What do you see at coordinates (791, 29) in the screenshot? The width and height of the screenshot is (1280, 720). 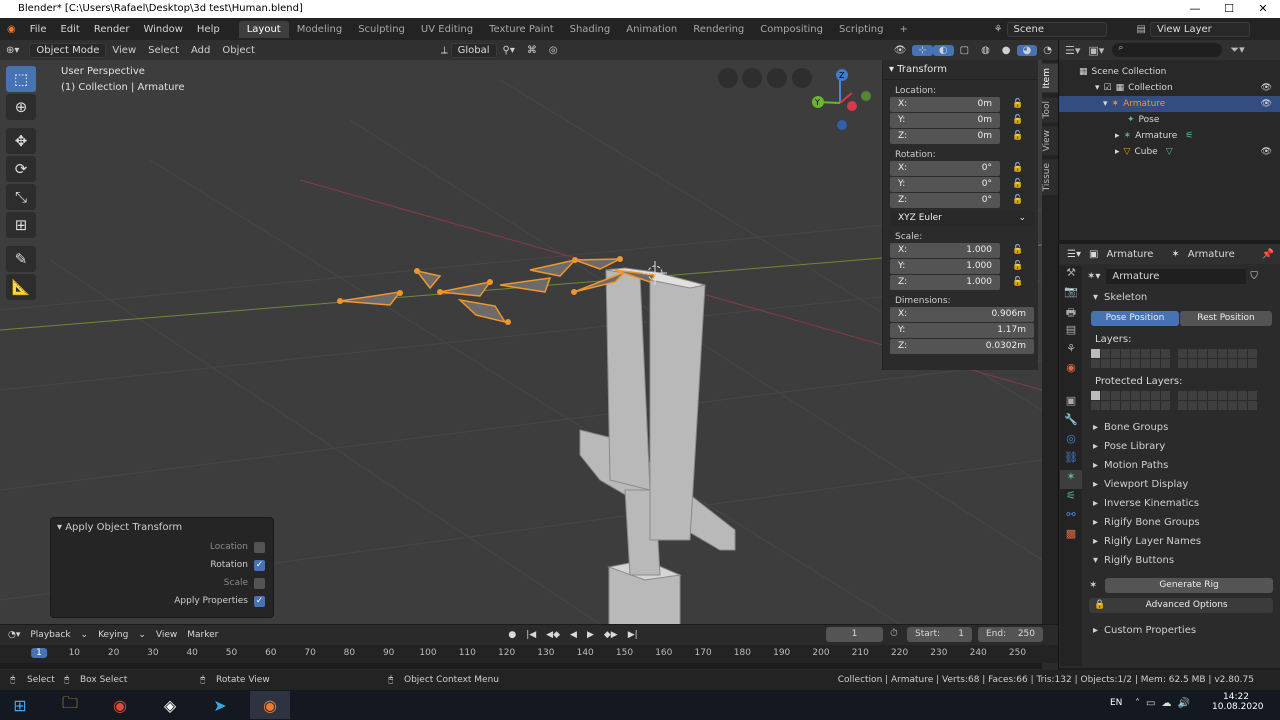 I see `tab-compositing: Compositing` at bounding box center [791, 29].